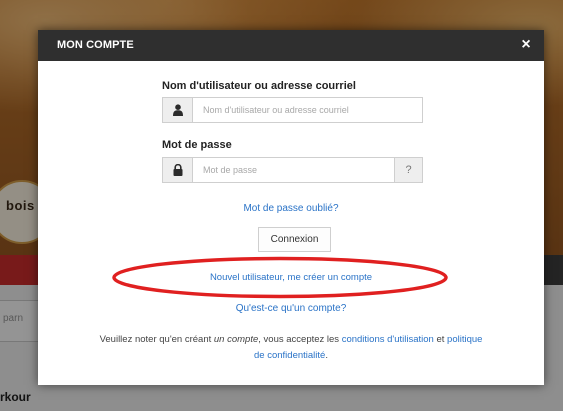 This screenshot has height=411, width=563. What do you see at coordinates (156, 339) in the screenshot?
I see `notice-text-1: Veuillez noter qu'en créant` at bounding box center [156, 339].